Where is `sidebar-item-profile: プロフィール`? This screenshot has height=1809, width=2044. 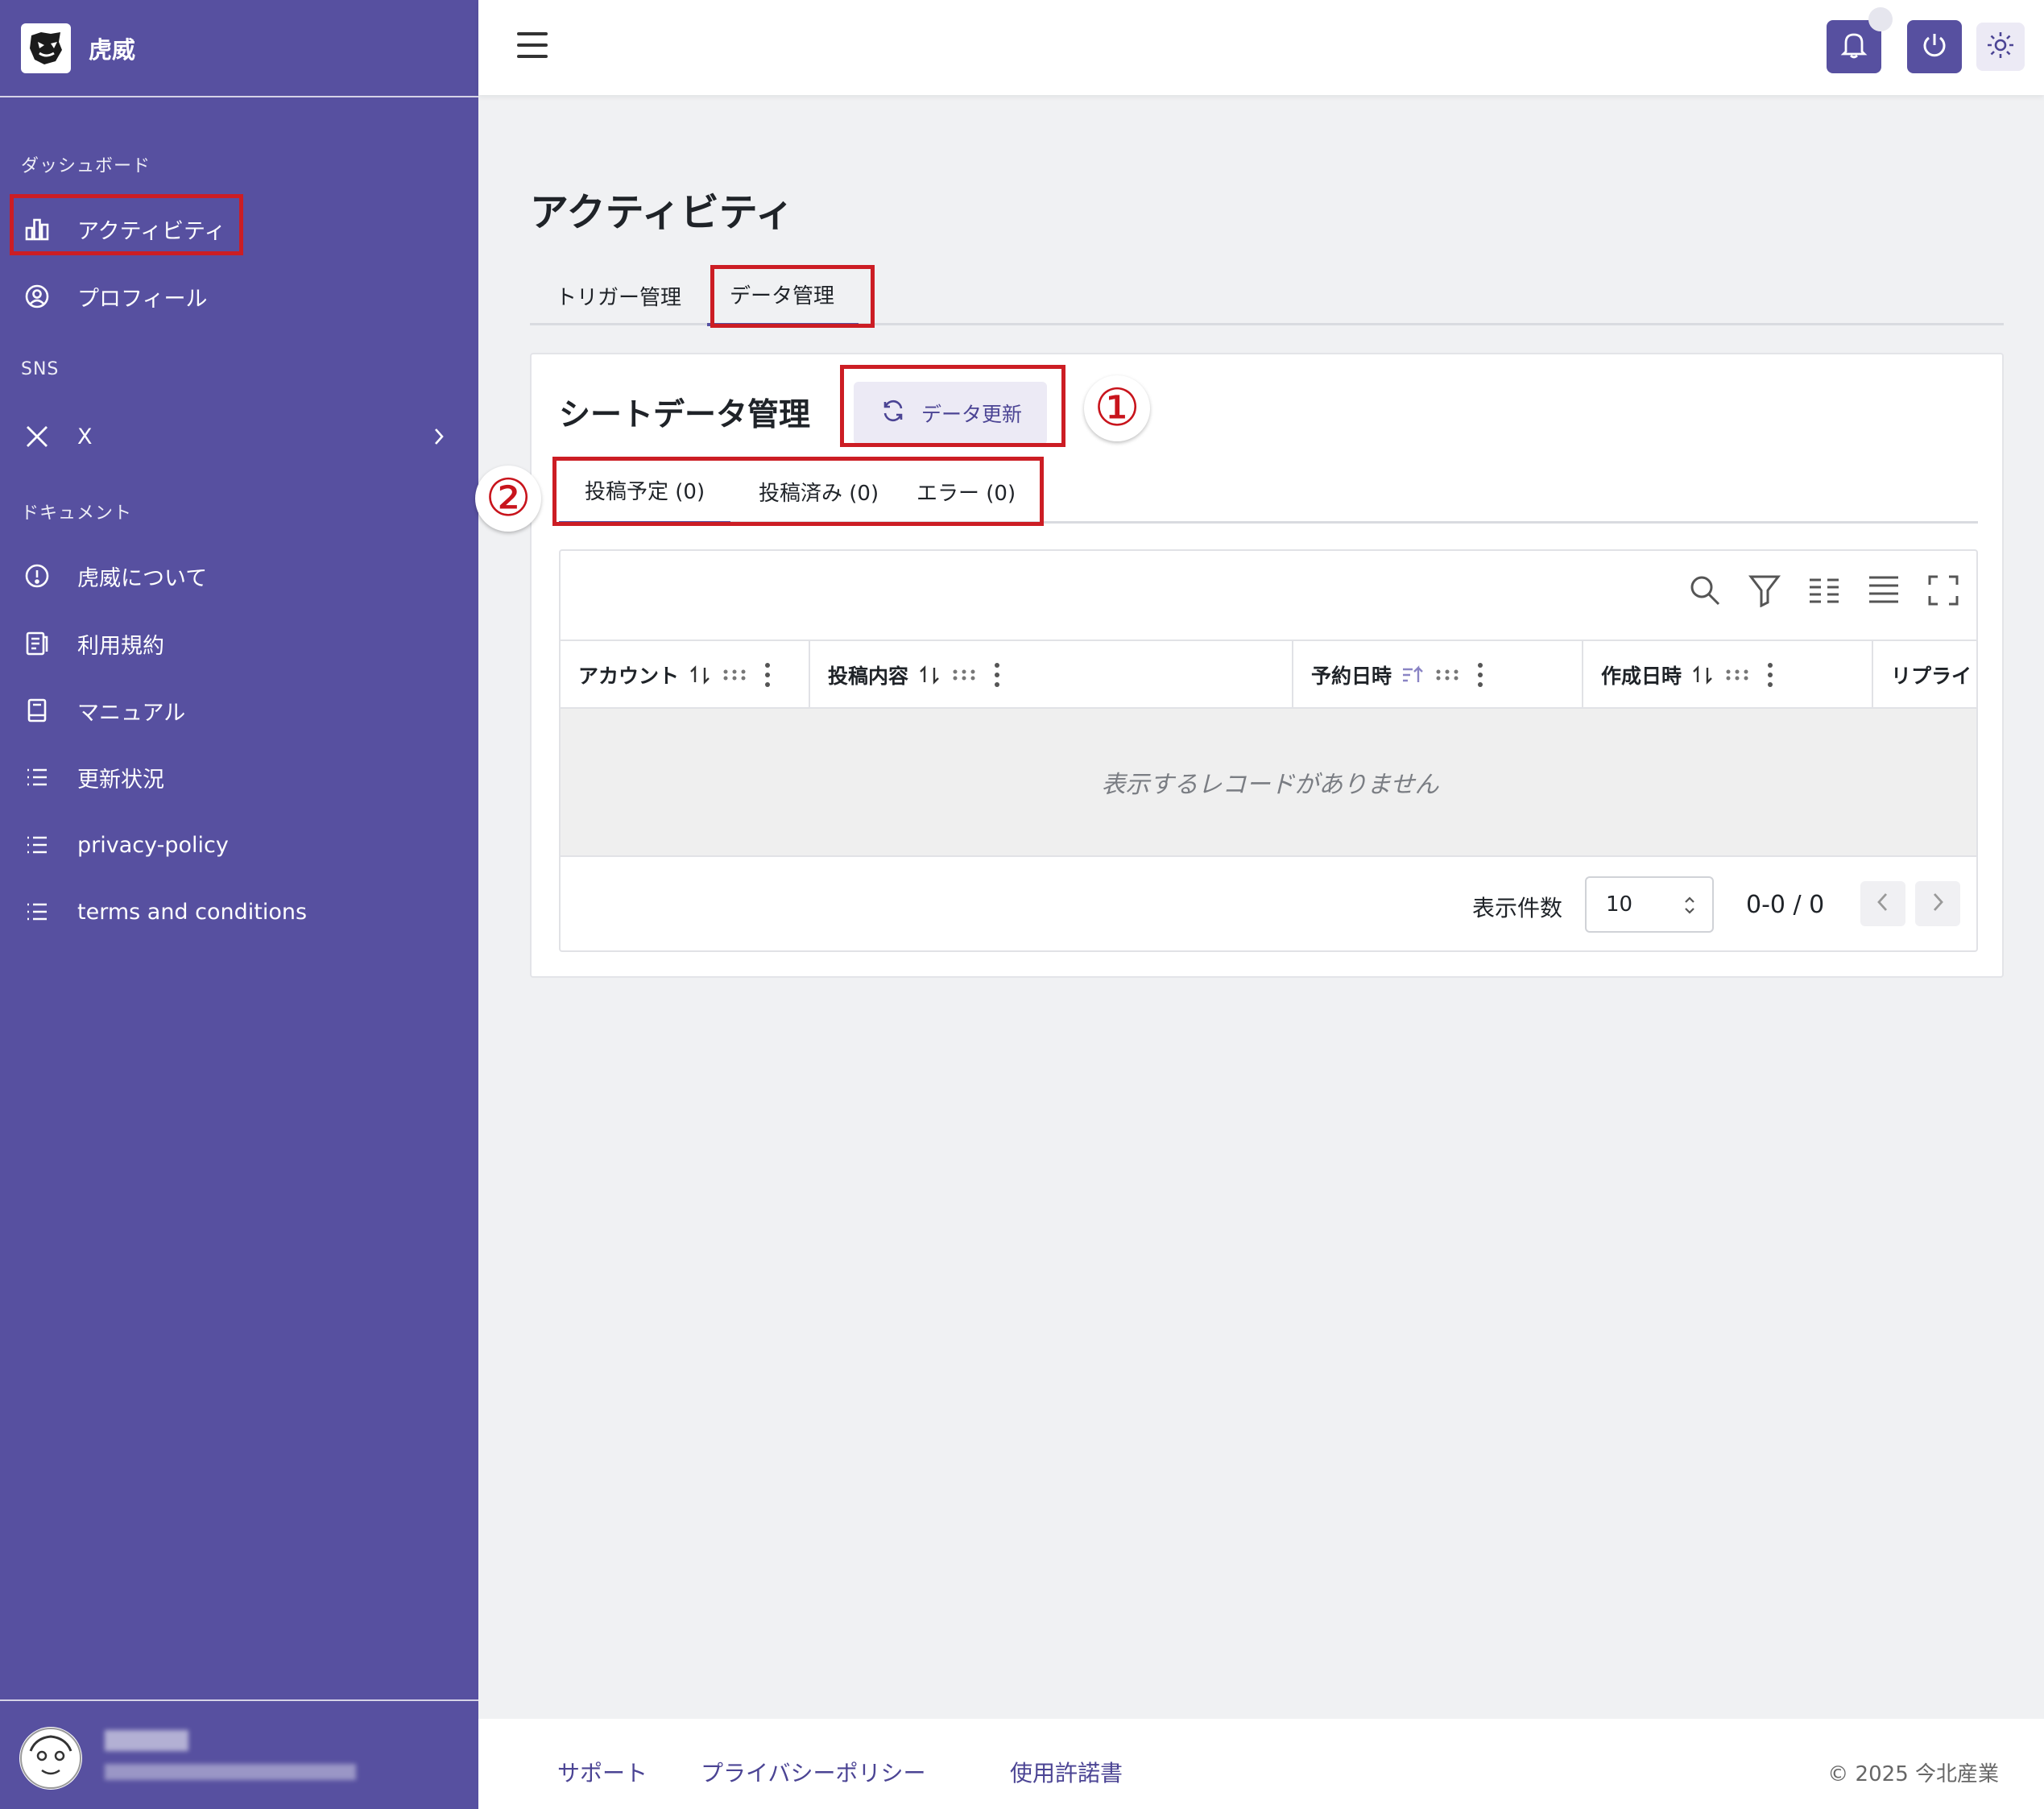
sidebar-item-profile: プロフィール is located at coordinates (239, 296).